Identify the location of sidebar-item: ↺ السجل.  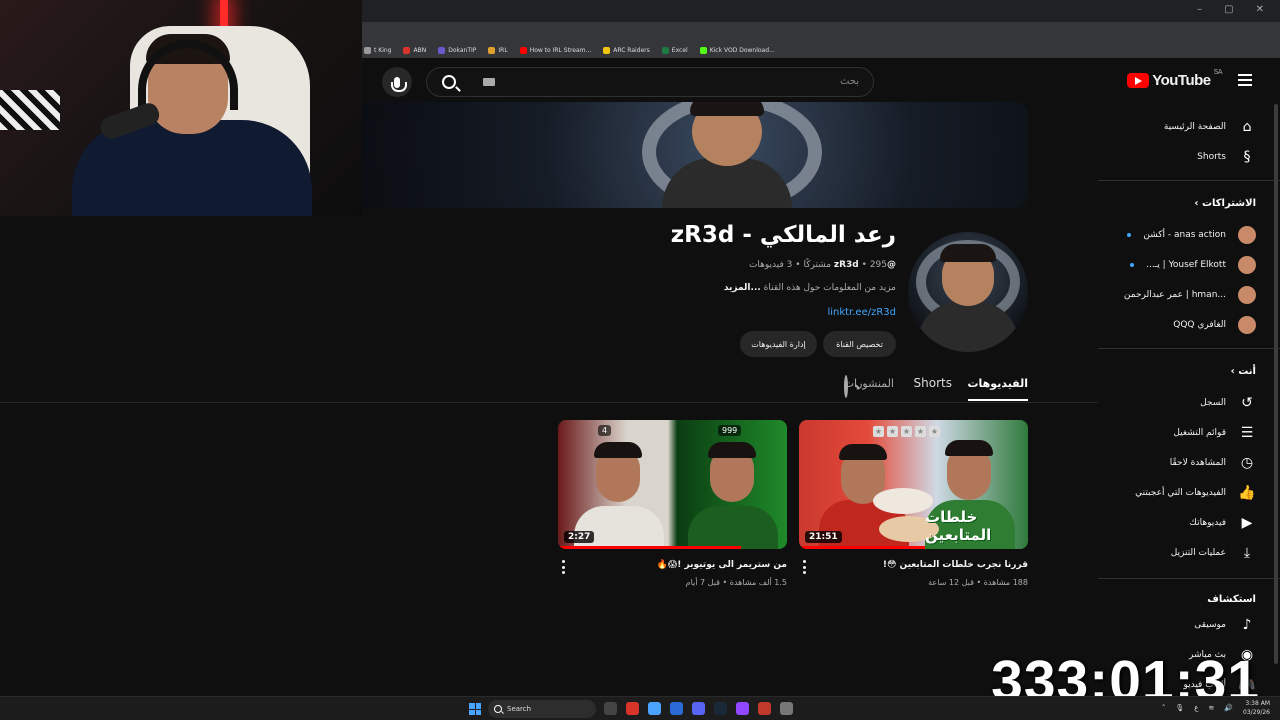
(1228, 403).